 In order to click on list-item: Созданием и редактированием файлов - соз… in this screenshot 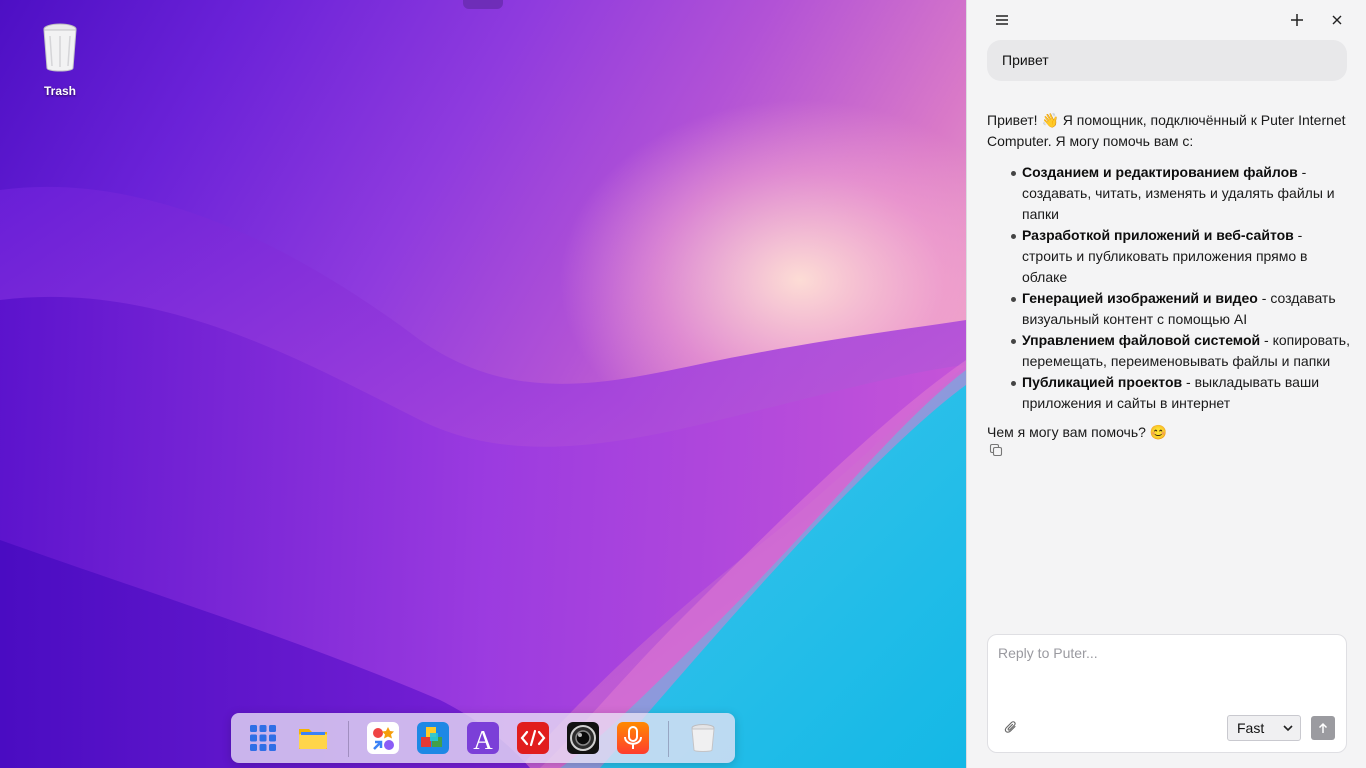, I will do `click(1169, 193)`.